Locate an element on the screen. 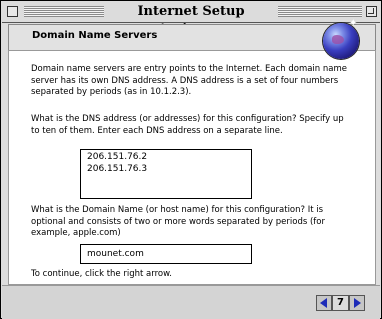 Image resolution: width=382 pixels, height=319 pixels. right-arrow-icon is located at coordinates (357, 303).